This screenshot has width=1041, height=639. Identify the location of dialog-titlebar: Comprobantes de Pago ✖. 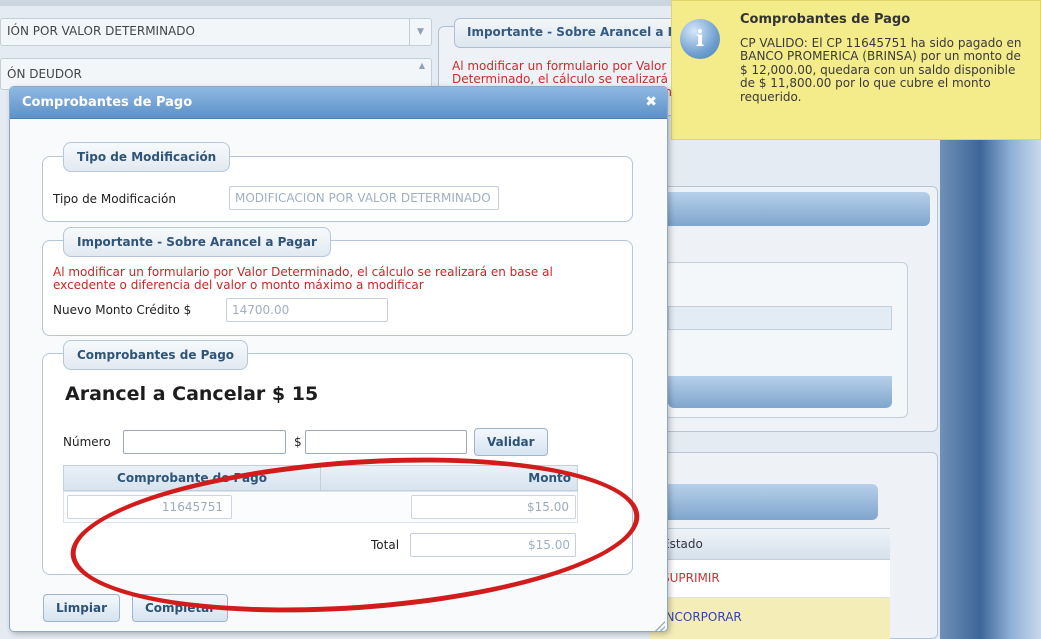
(338, 103).